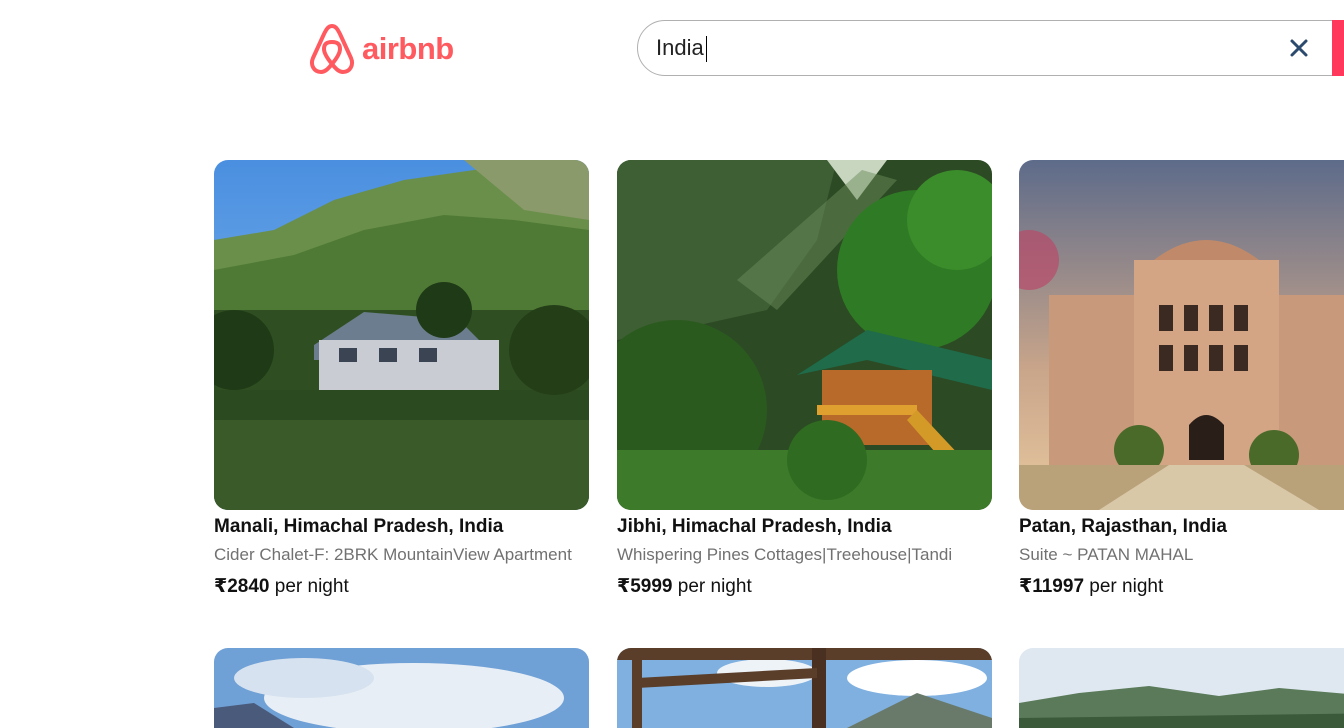  I want to click on text-caret, so click(706, 49).